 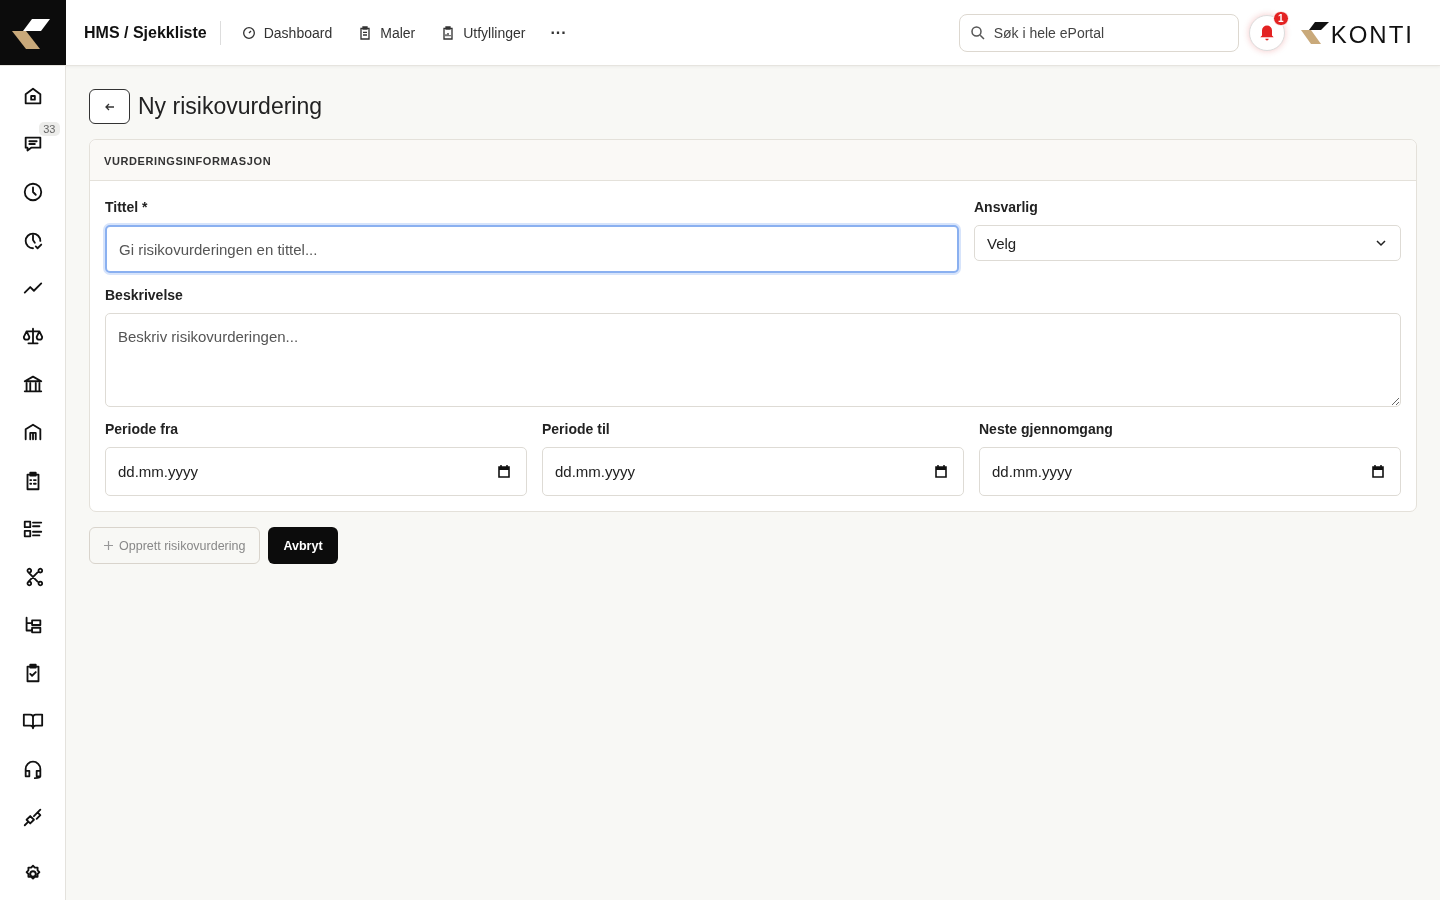 What do you see at coordinates (977, 32) in the screenshot?
I see `search-icon` at bounding box center [977, 32].